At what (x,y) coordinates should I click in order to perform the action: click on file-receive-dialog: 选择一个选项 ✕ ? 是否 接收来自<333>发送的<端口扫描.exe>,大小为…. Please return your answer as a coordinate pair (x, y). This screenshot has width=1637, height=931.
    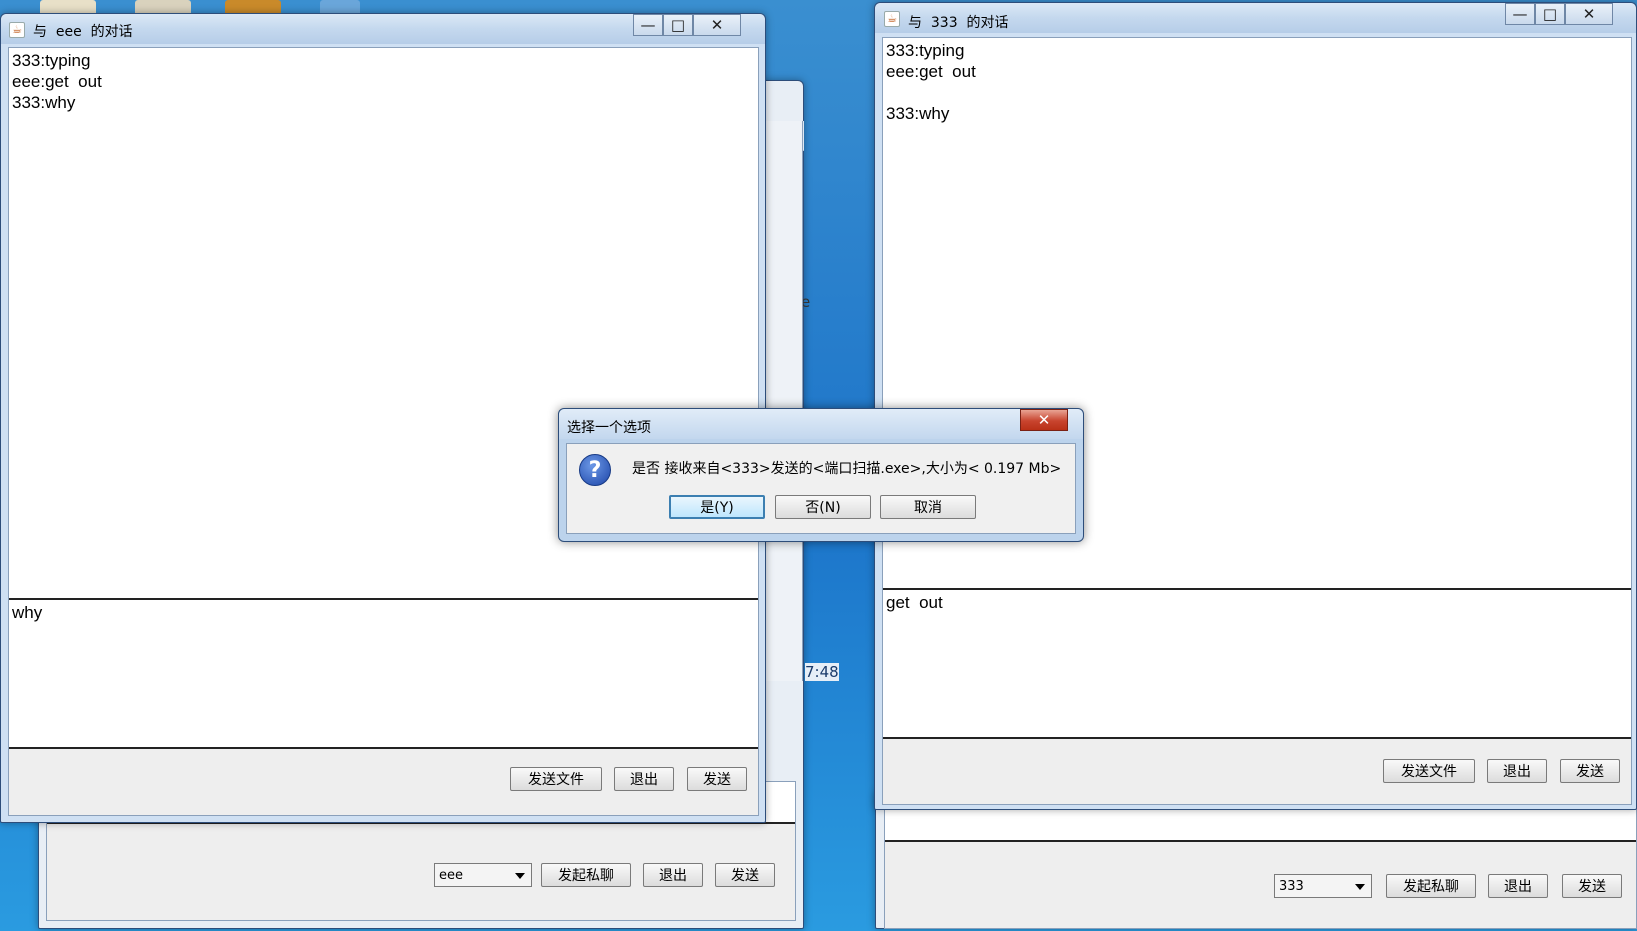
    Looking at the image, I should click on (821, 475).